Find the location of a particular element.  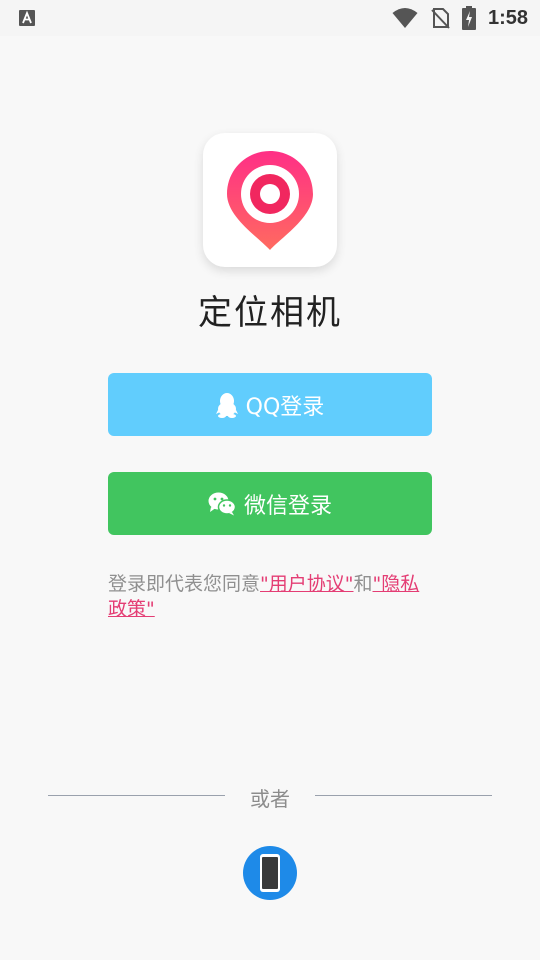

app-title: 定位相机 is located at coordinates (270, 313).